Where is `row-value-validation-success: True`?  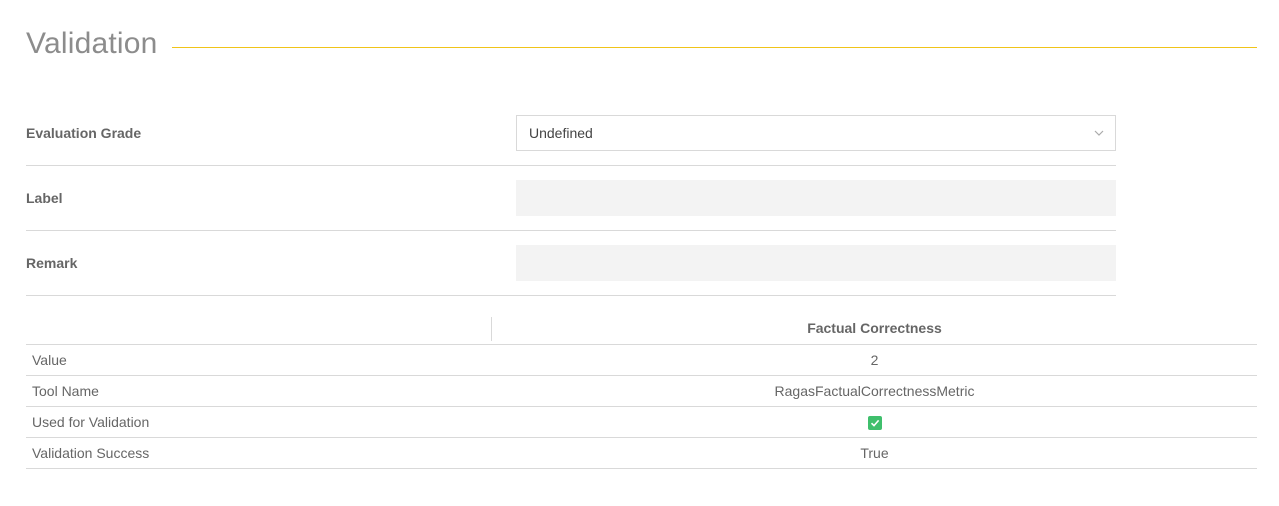
row-value-validation-success: True is located at coordinates (874, 453).